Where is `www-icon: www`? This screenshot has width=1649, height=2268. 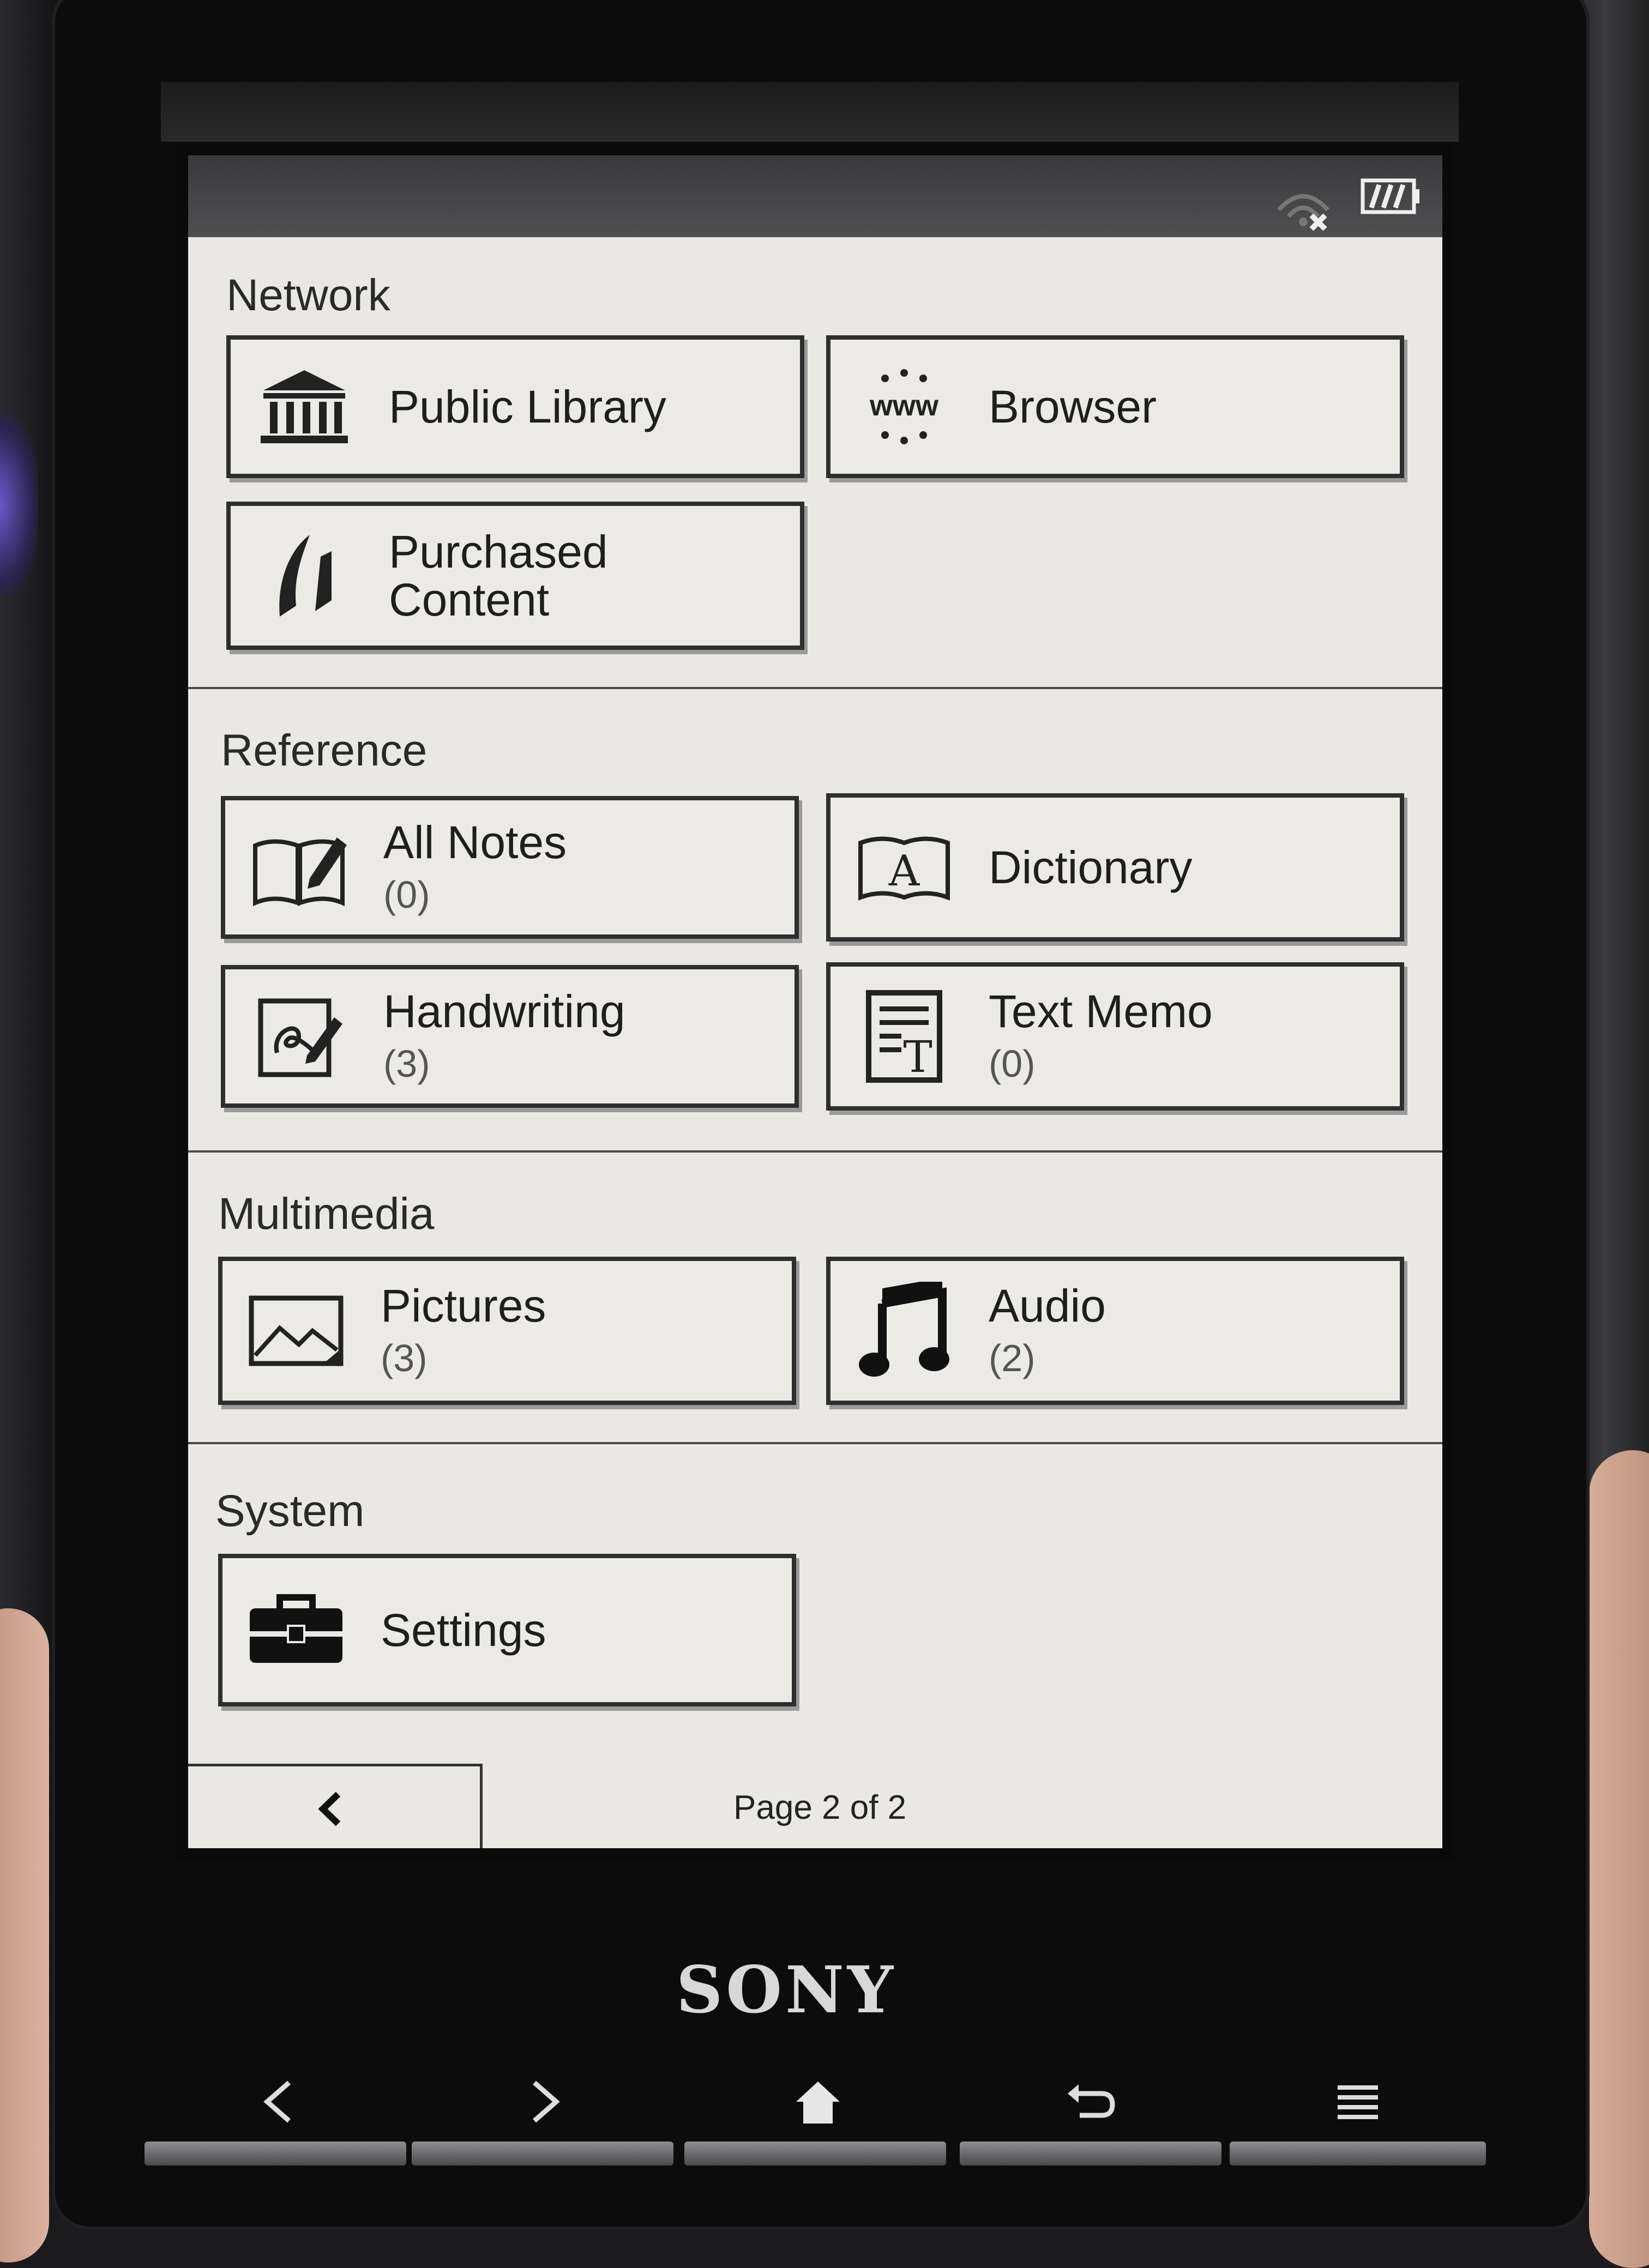 www-icon: www is located at coordinates (904, 407).